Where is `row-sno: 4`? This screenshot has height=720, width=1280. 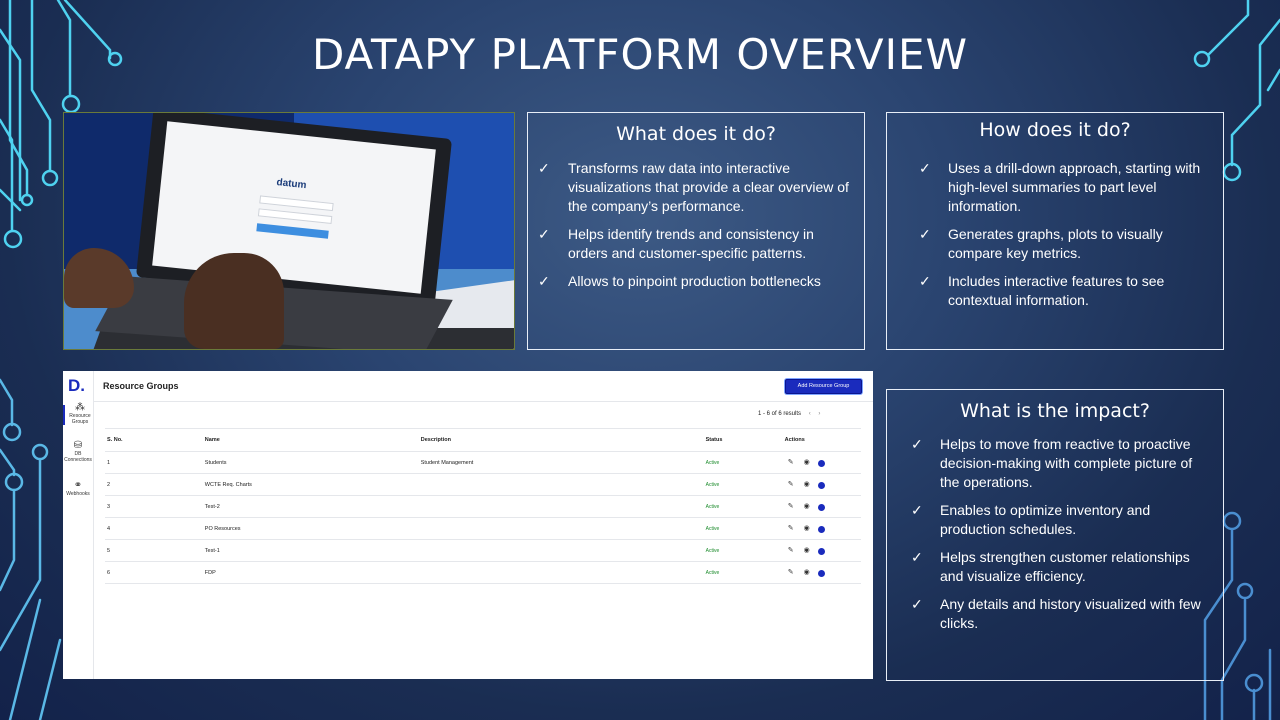
row-sno: 4 is located at coordinates (154, 528).